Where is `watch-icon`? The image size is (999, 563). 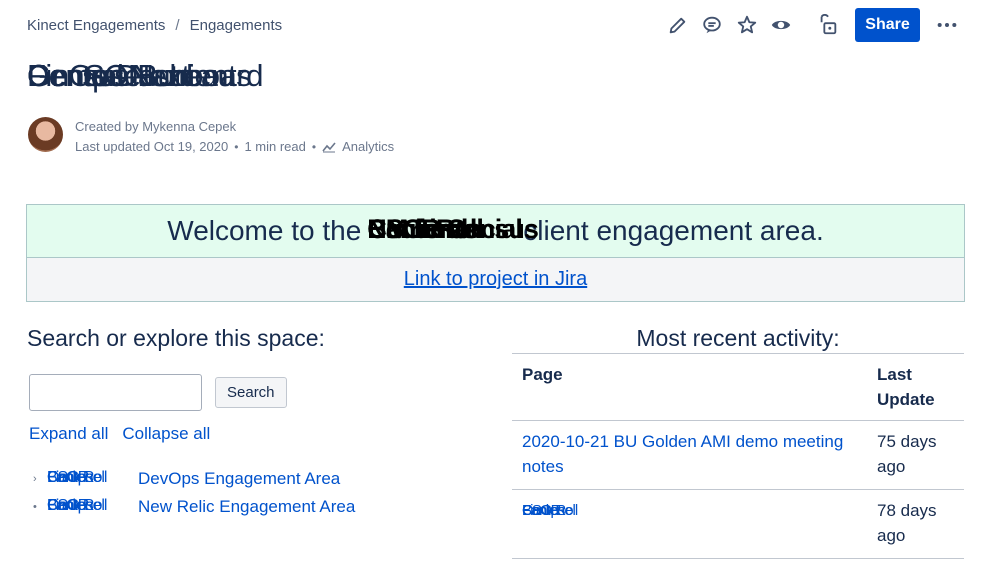 watch-icon is located at coordinates (781, 25).